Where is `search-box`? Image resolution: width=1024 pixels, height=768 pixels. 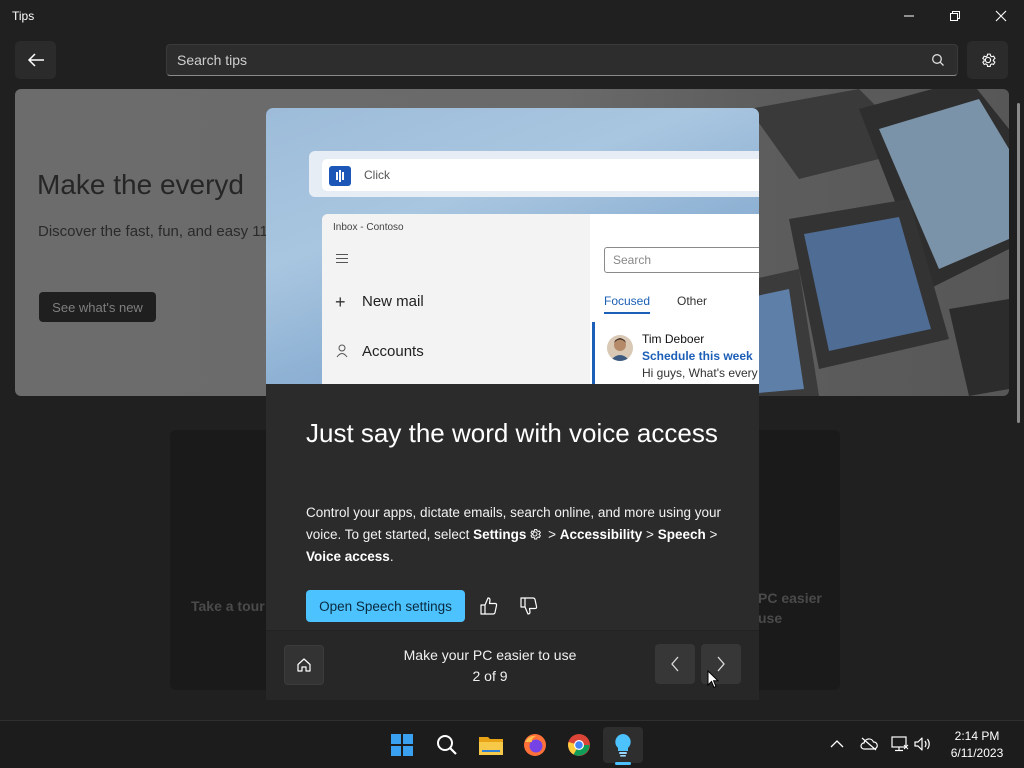
search-box is located at coordinates (562, 60).